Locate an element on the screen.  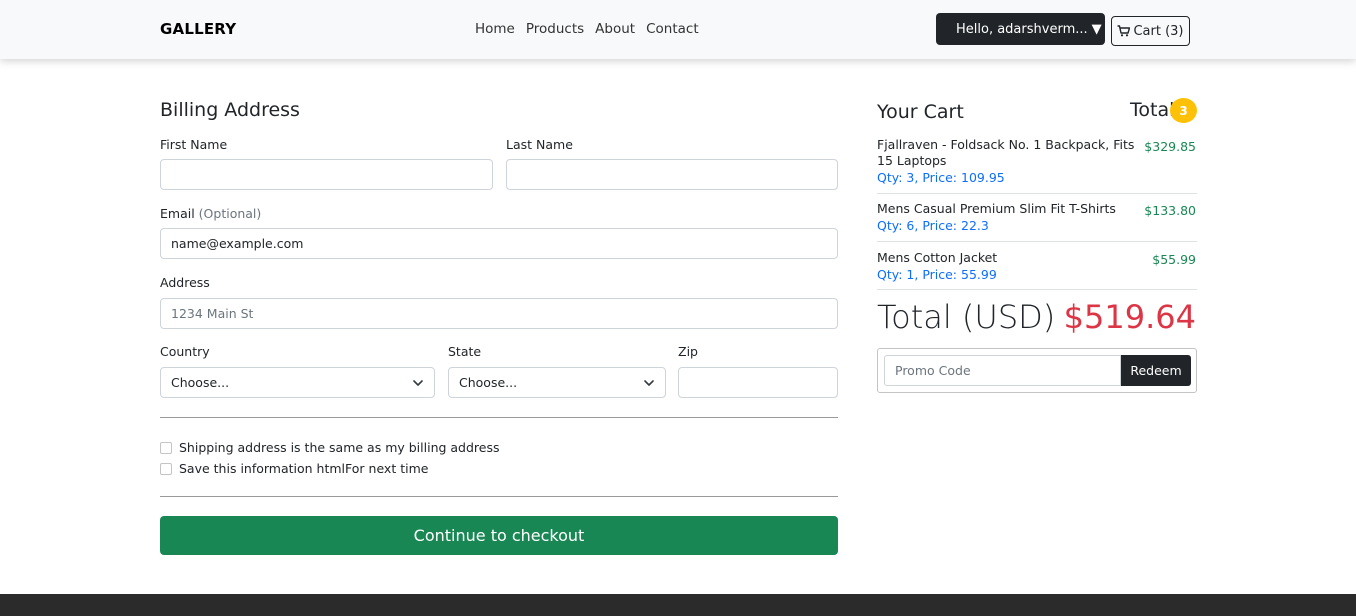
your-cart-heading: Your Cart is located at coordinates (920, 112).